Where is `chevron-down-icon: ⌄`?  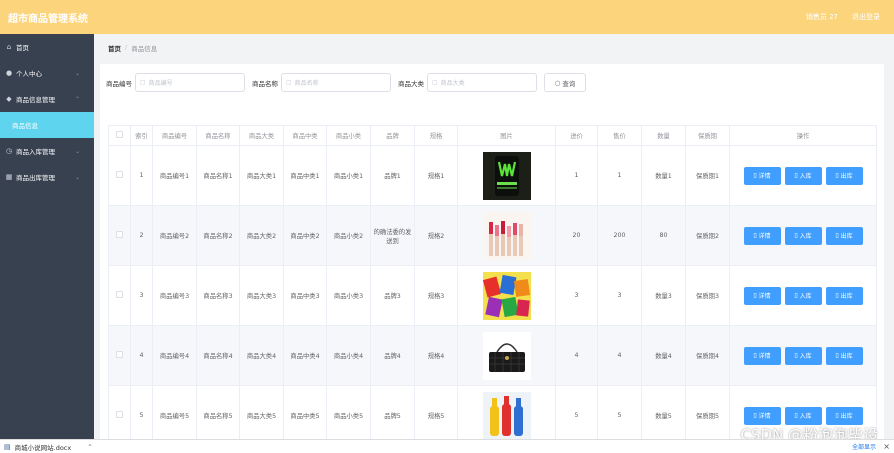 chevron-down-icon: ⌄ is located at coordinates (77, 177).